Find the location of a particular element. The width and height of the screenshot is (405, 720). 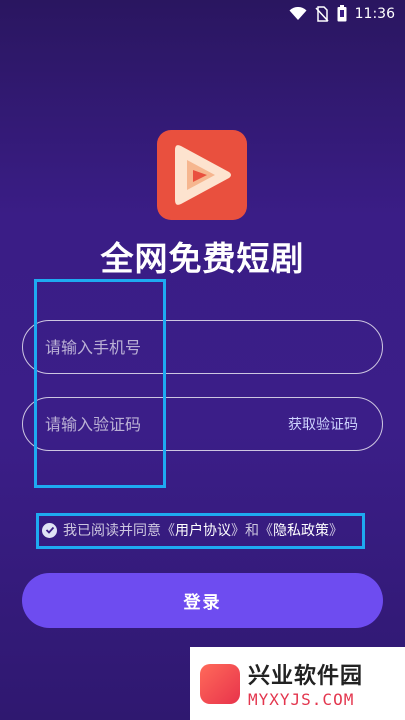

watermark-logo-icon is located at coordinates (220, 683).